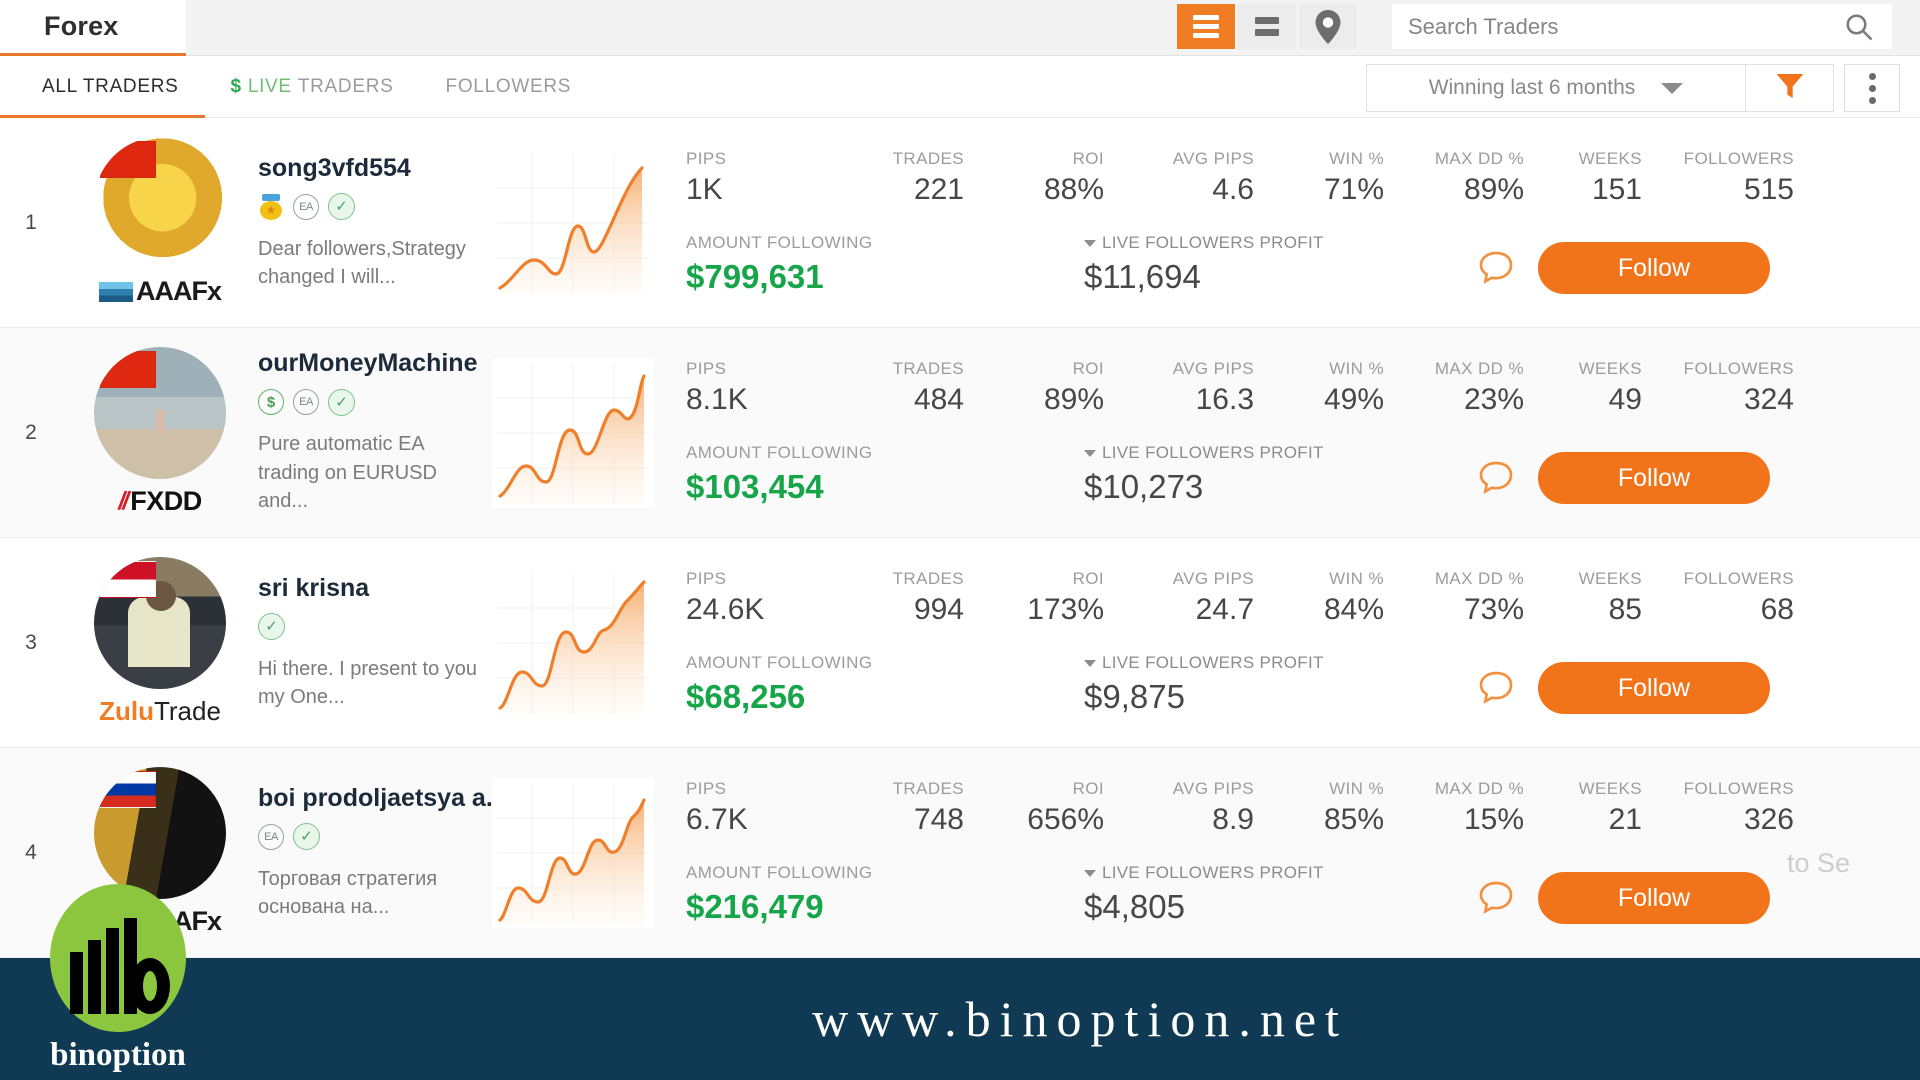  I want to click on stat-followers: FOLLOWERS 515, so click(1738, 177).